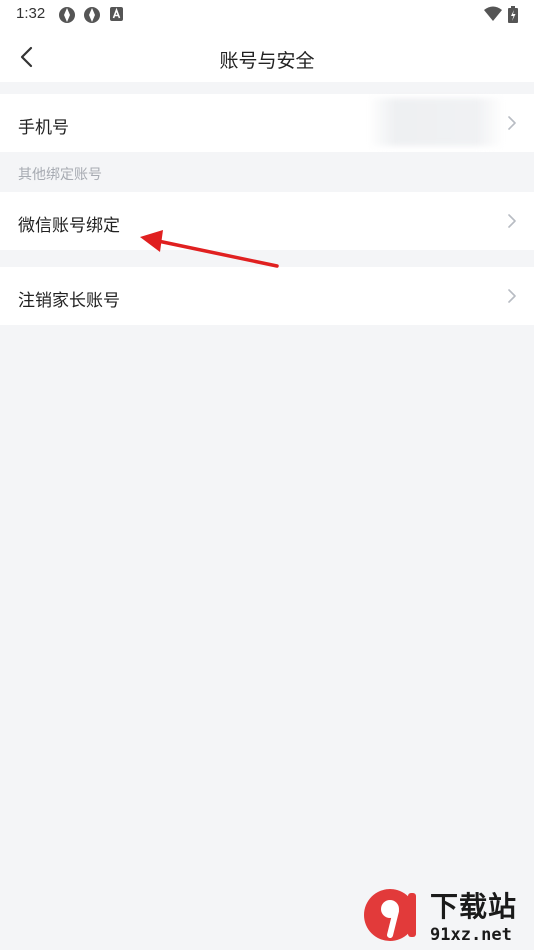  I want to click on wifi-icon, so click(493, 13).